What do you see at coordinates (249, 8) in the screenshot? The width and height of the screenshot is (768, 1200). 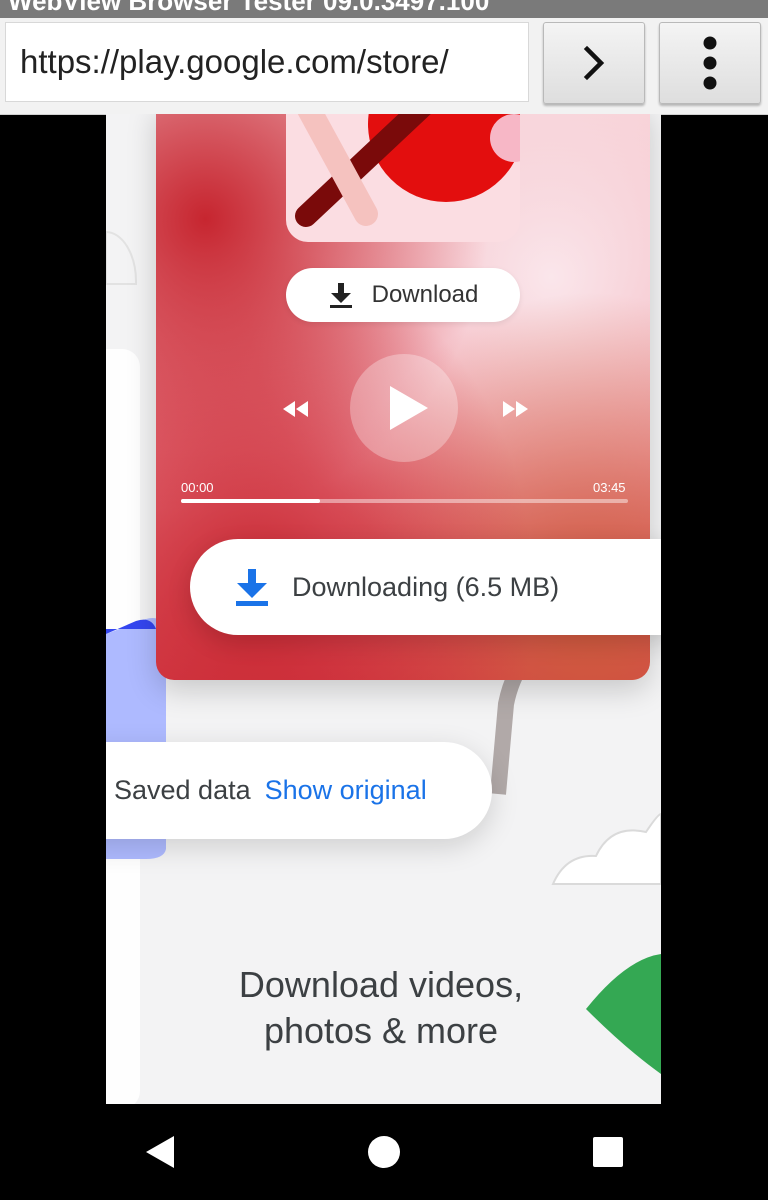 I see `app-title: WebView Browser Tester 09.0.3497.100` at bounding box center [249, 8].